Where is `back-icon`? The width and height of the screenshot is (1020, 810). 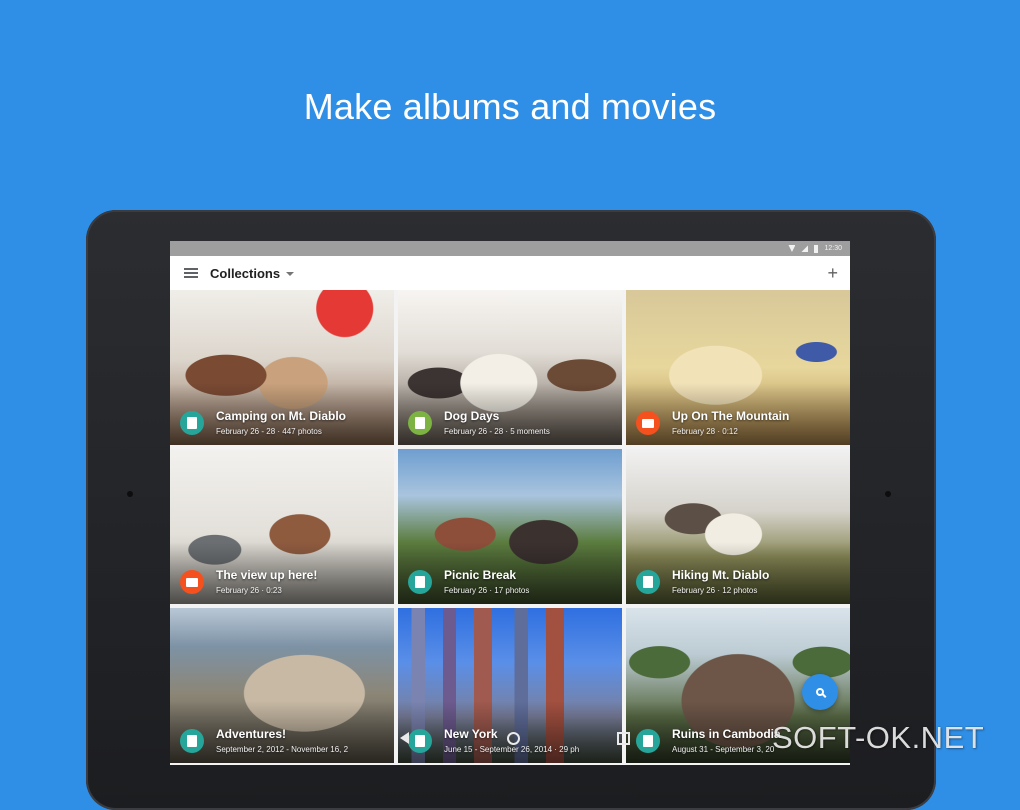
back-icon is located at coordinates (404, 738).